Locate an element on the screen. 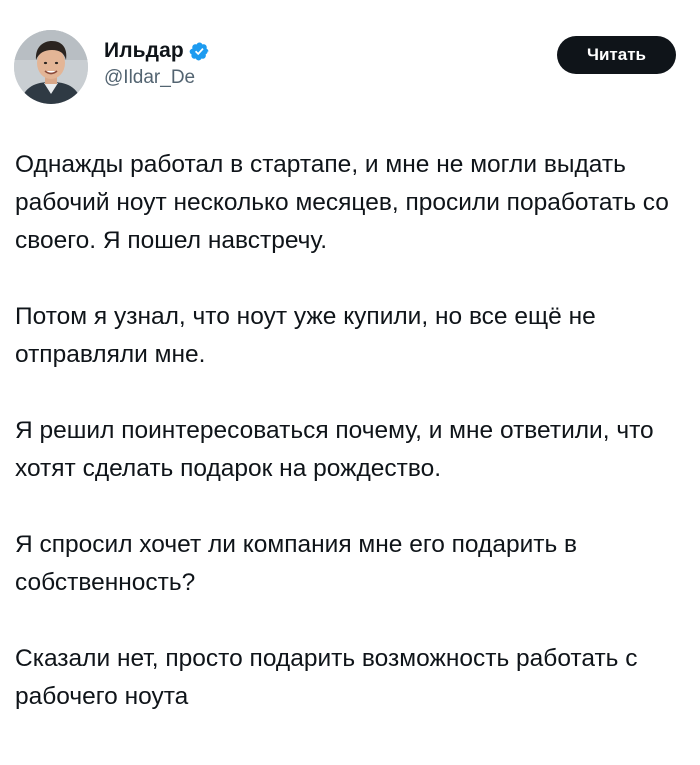  name-row: Ильдар is located at coordinates (157, 51).